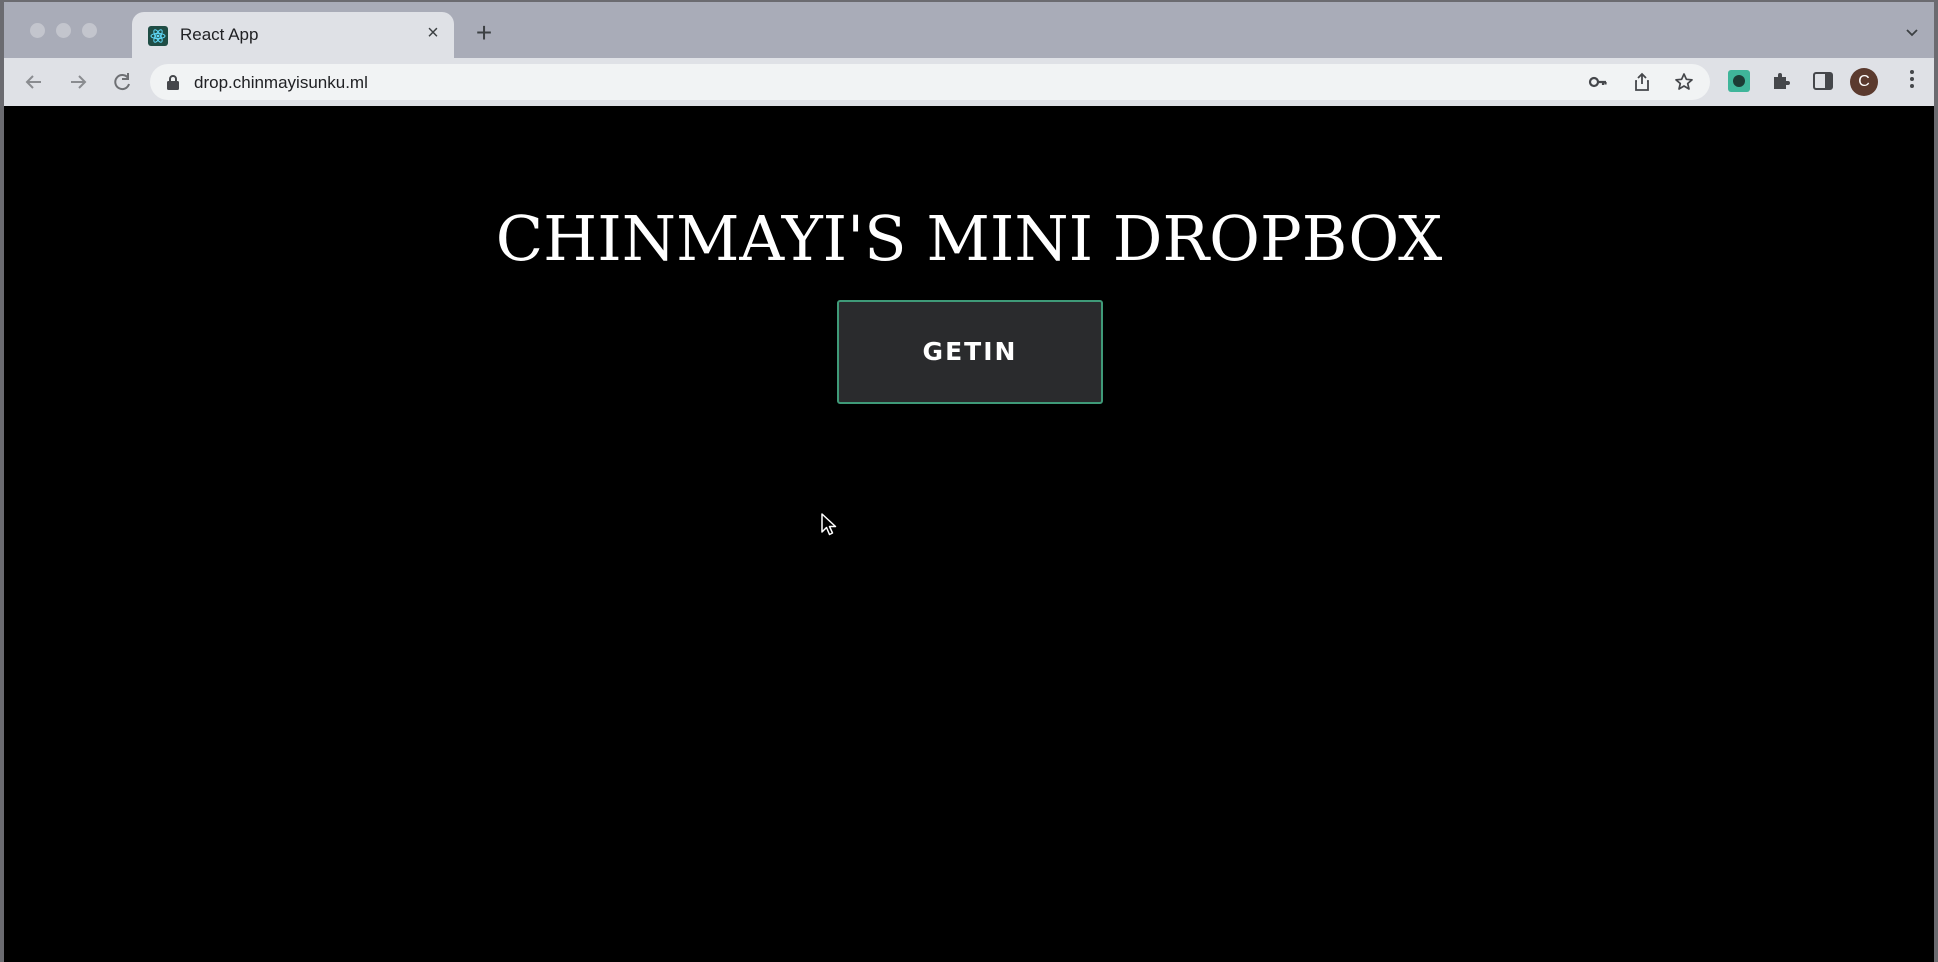 This screenshot has height=962, width=1938. I want to click on menu-kebab-icon, so click(1912, 82).